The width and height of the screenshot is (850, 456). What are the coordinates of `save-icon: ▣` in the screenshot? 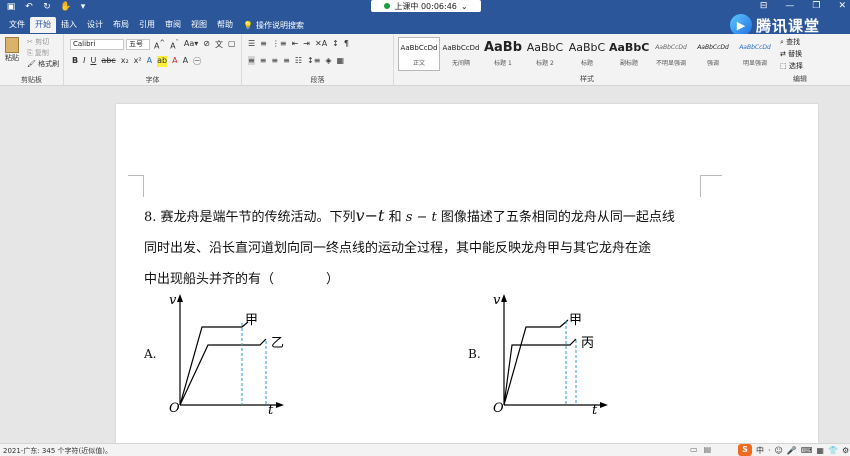 It's located at (11, 7).